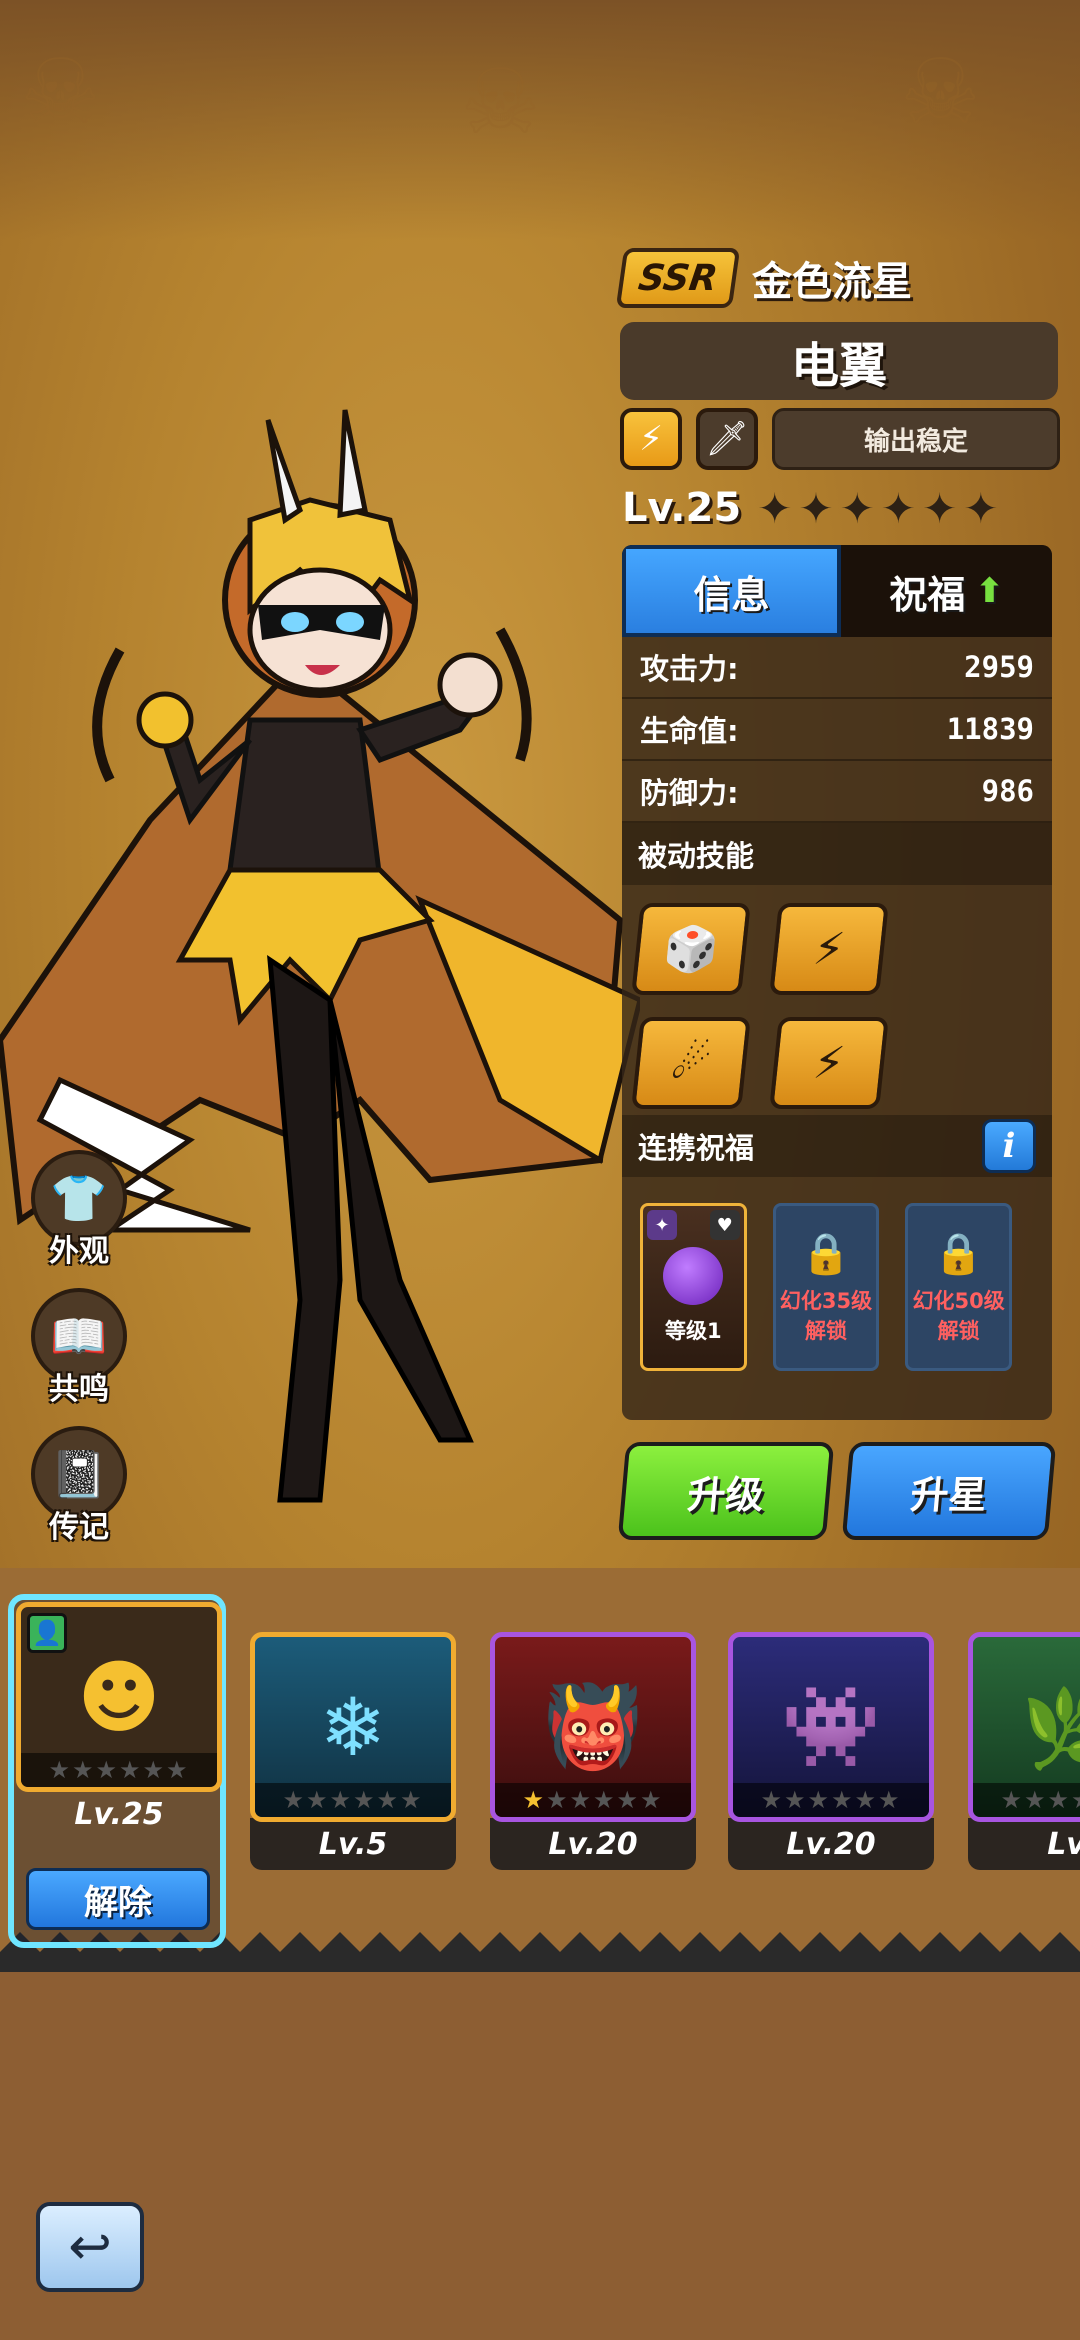  I want to click on level-row: Lv.25 ✦ ✦ ✦ ✦ ✦ ✦, so click(842, 508).